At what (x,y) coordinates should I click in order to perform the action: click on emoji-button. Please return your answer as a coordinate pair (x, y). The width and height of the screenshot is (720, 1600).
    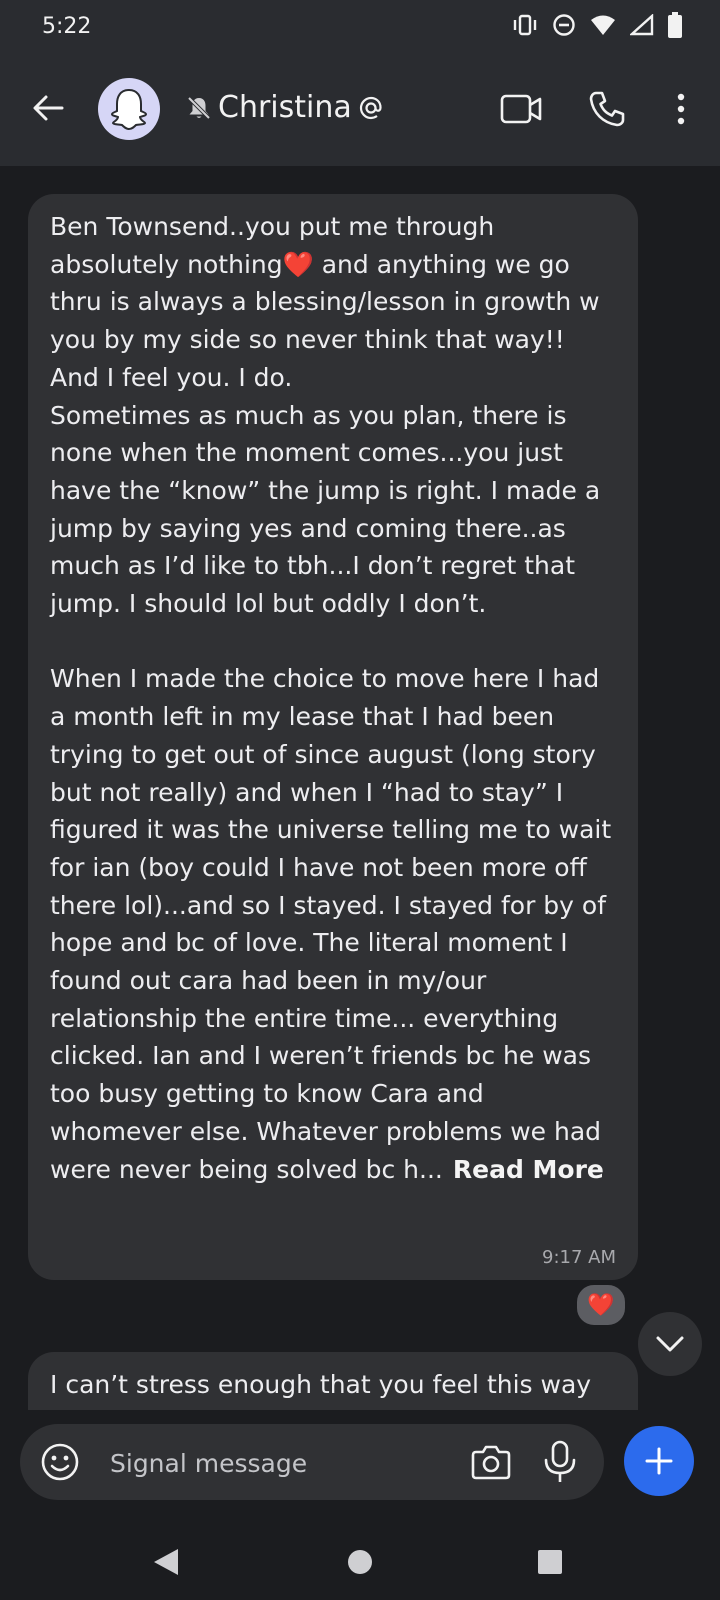
    Looking at the image, I should click on (60, 1462).